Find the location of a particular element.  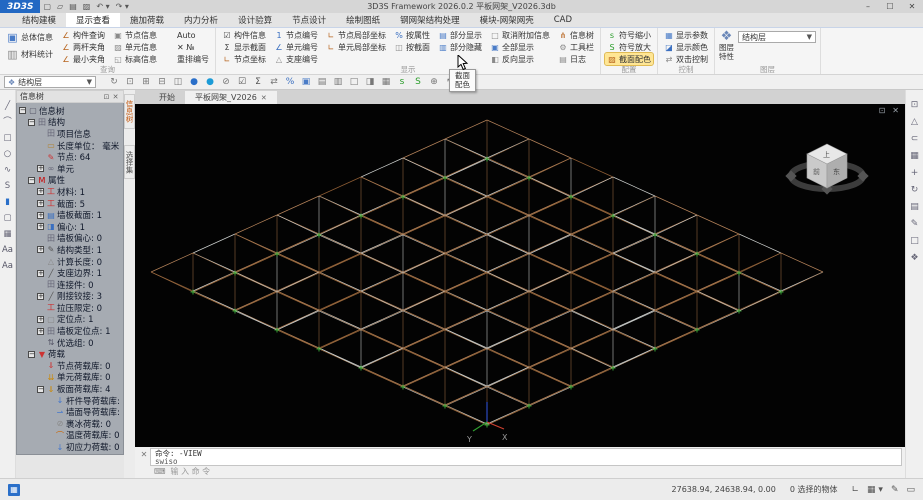

tree-item-支座边界: 1[interactable]: + ╱ 支座边界: 1 is located at coordinates (70, 273).